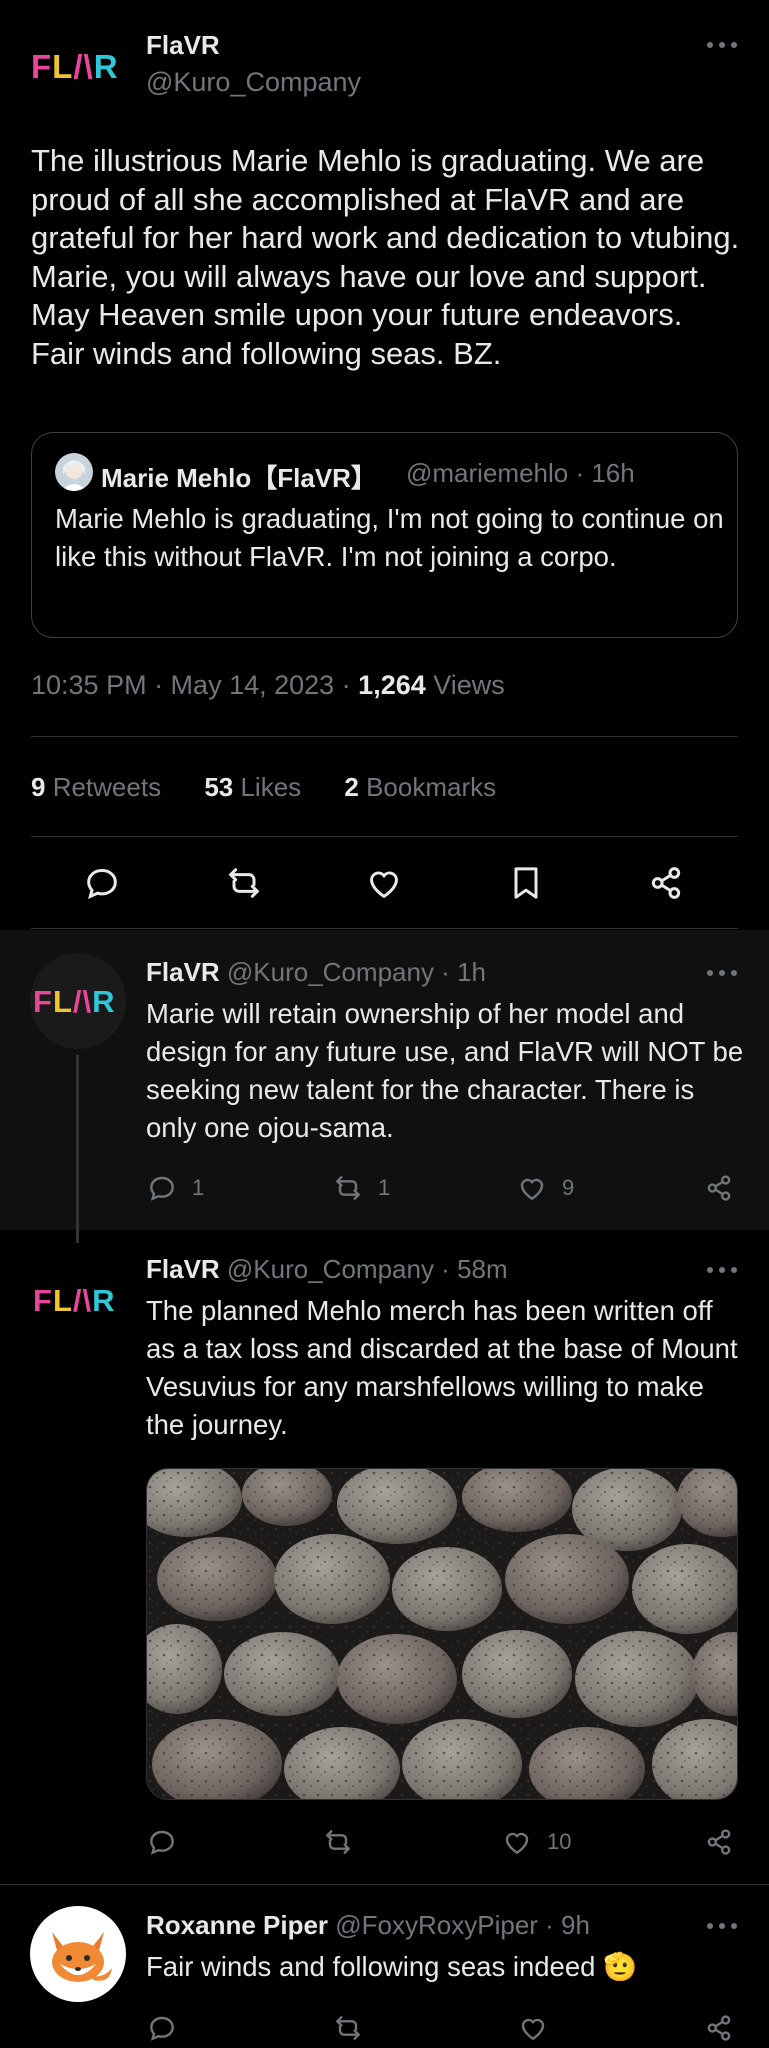  What do you see at coordinates (78, 1954) in the screenshot?
I see `fox-avatar` at bounding box center [78, 1954].